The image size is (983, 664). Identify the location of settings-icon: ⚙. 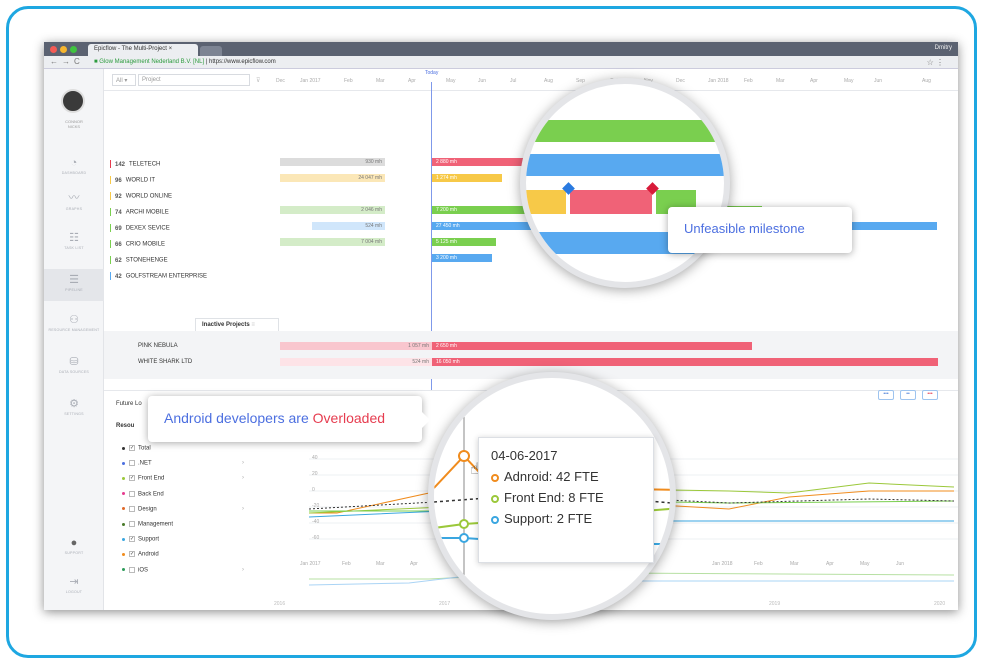
(74, 404).